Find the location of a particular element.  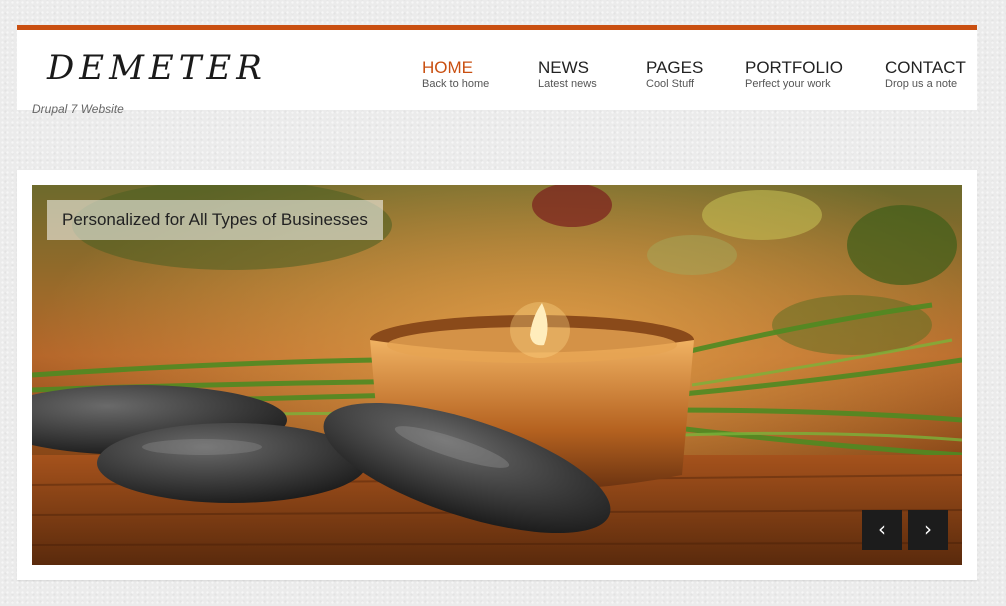

nav-item-news: NEWS Latest news is located at coordinates (567, 74).